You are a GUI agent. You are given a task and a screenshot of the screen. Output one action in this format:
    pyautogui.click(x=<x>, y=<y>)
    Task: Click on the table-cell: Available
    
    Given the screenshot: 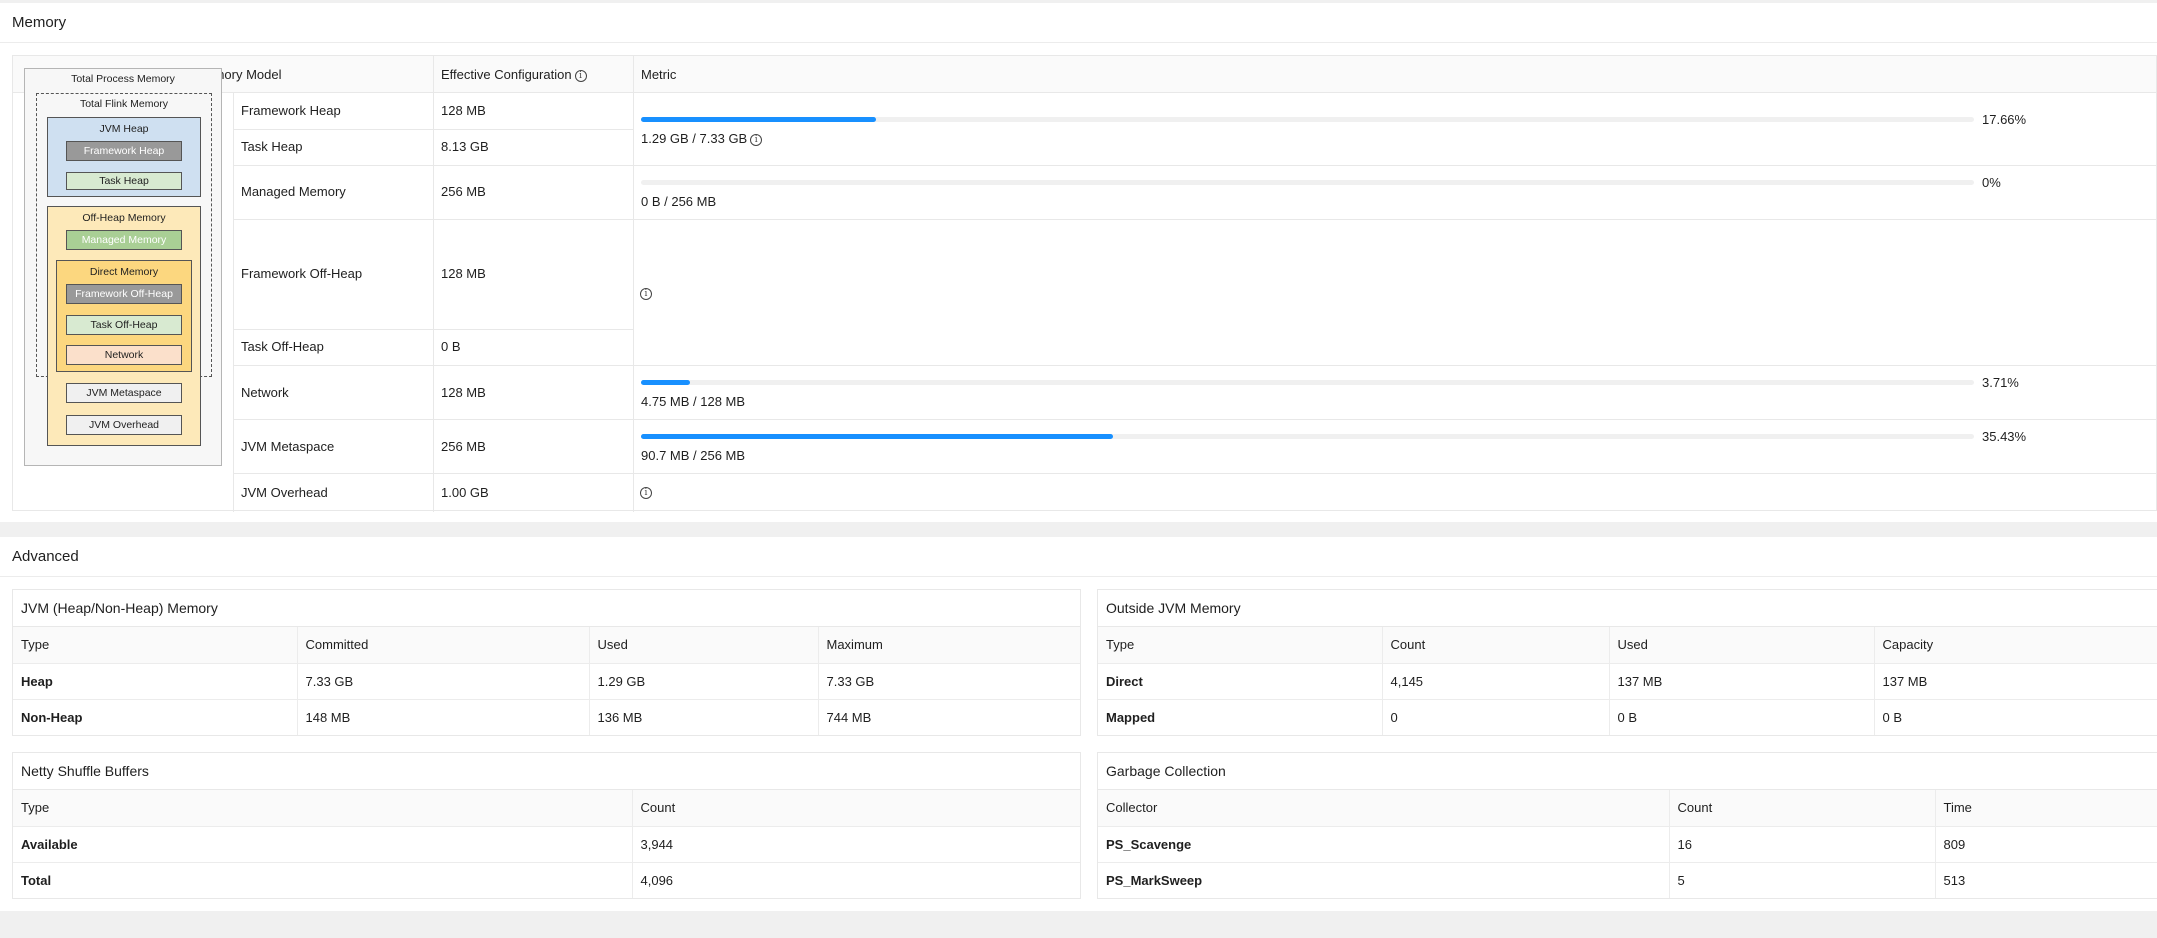 What is the action you would take?
    pyautogui.click(x=323, y=844)
    